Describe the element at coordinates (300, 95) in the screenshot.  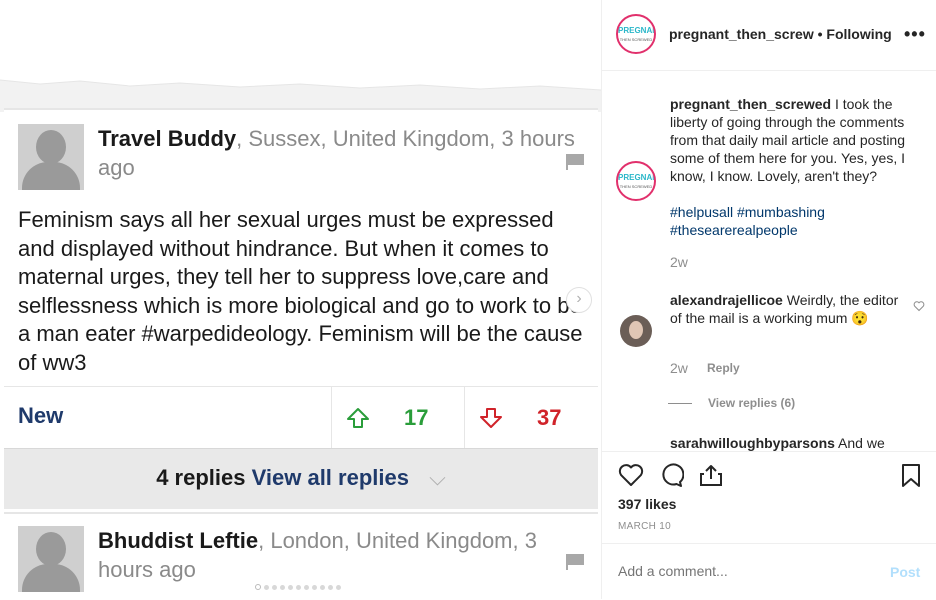
I see `torn-paper-edge` at that location.